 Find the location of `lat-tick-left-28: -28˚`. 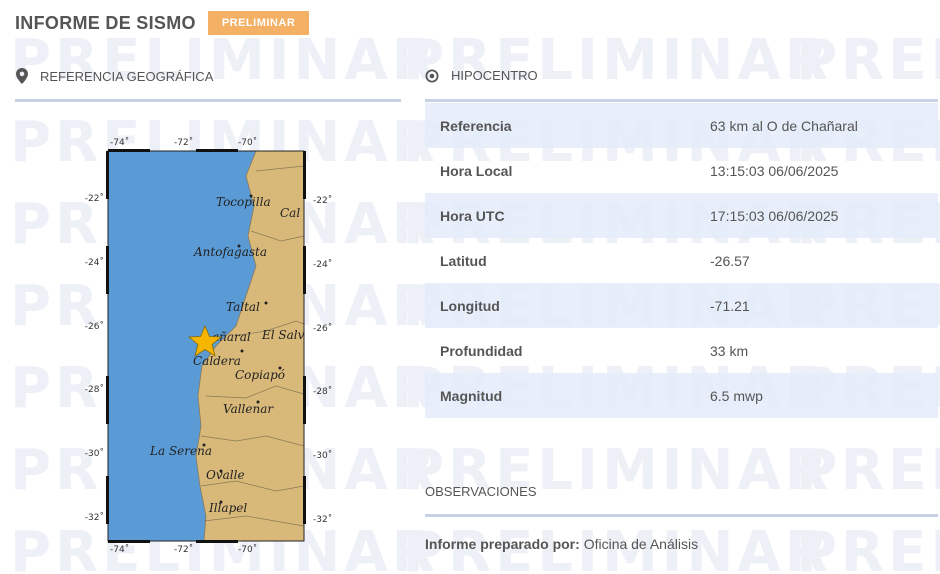

lat-tick-left-28: -28˚ is located at coordinates (94, 390).